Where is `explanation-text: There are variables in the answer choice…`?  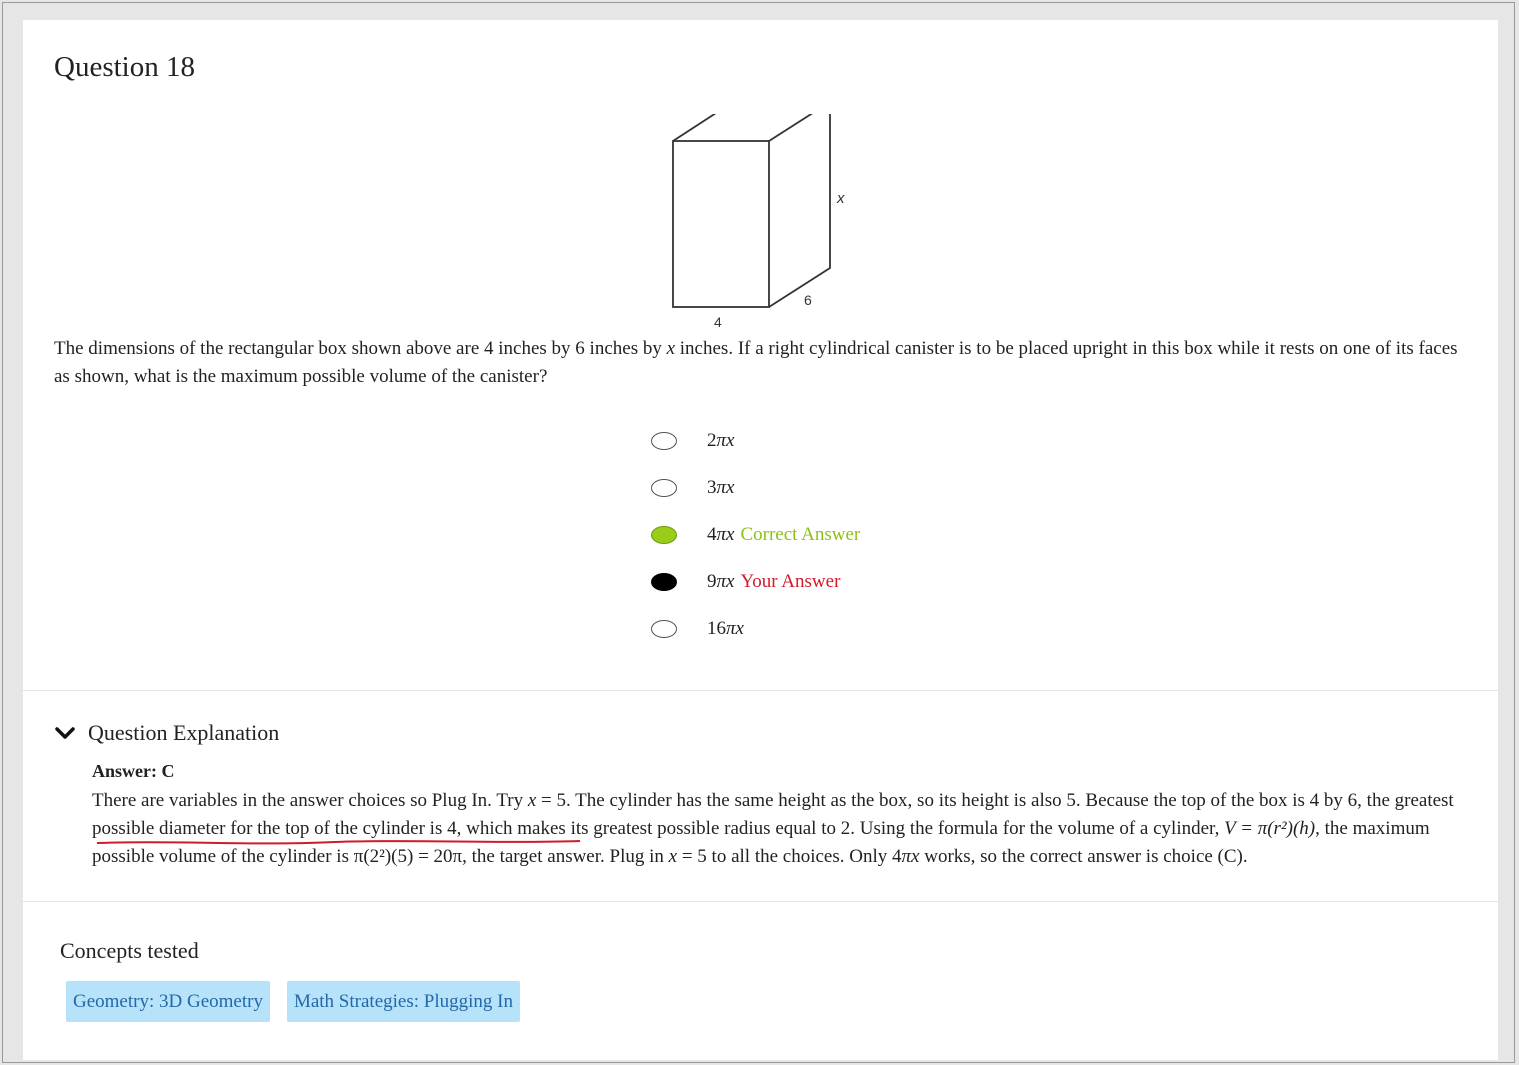
explanation-text: There are variables in the answer choice… is located at coordinates (773, 828).